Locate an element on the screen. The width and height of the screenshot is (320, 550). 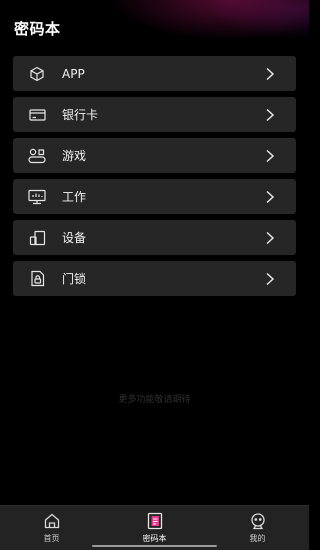
tab-profile: 我的 is located at coordinates (257, 528).